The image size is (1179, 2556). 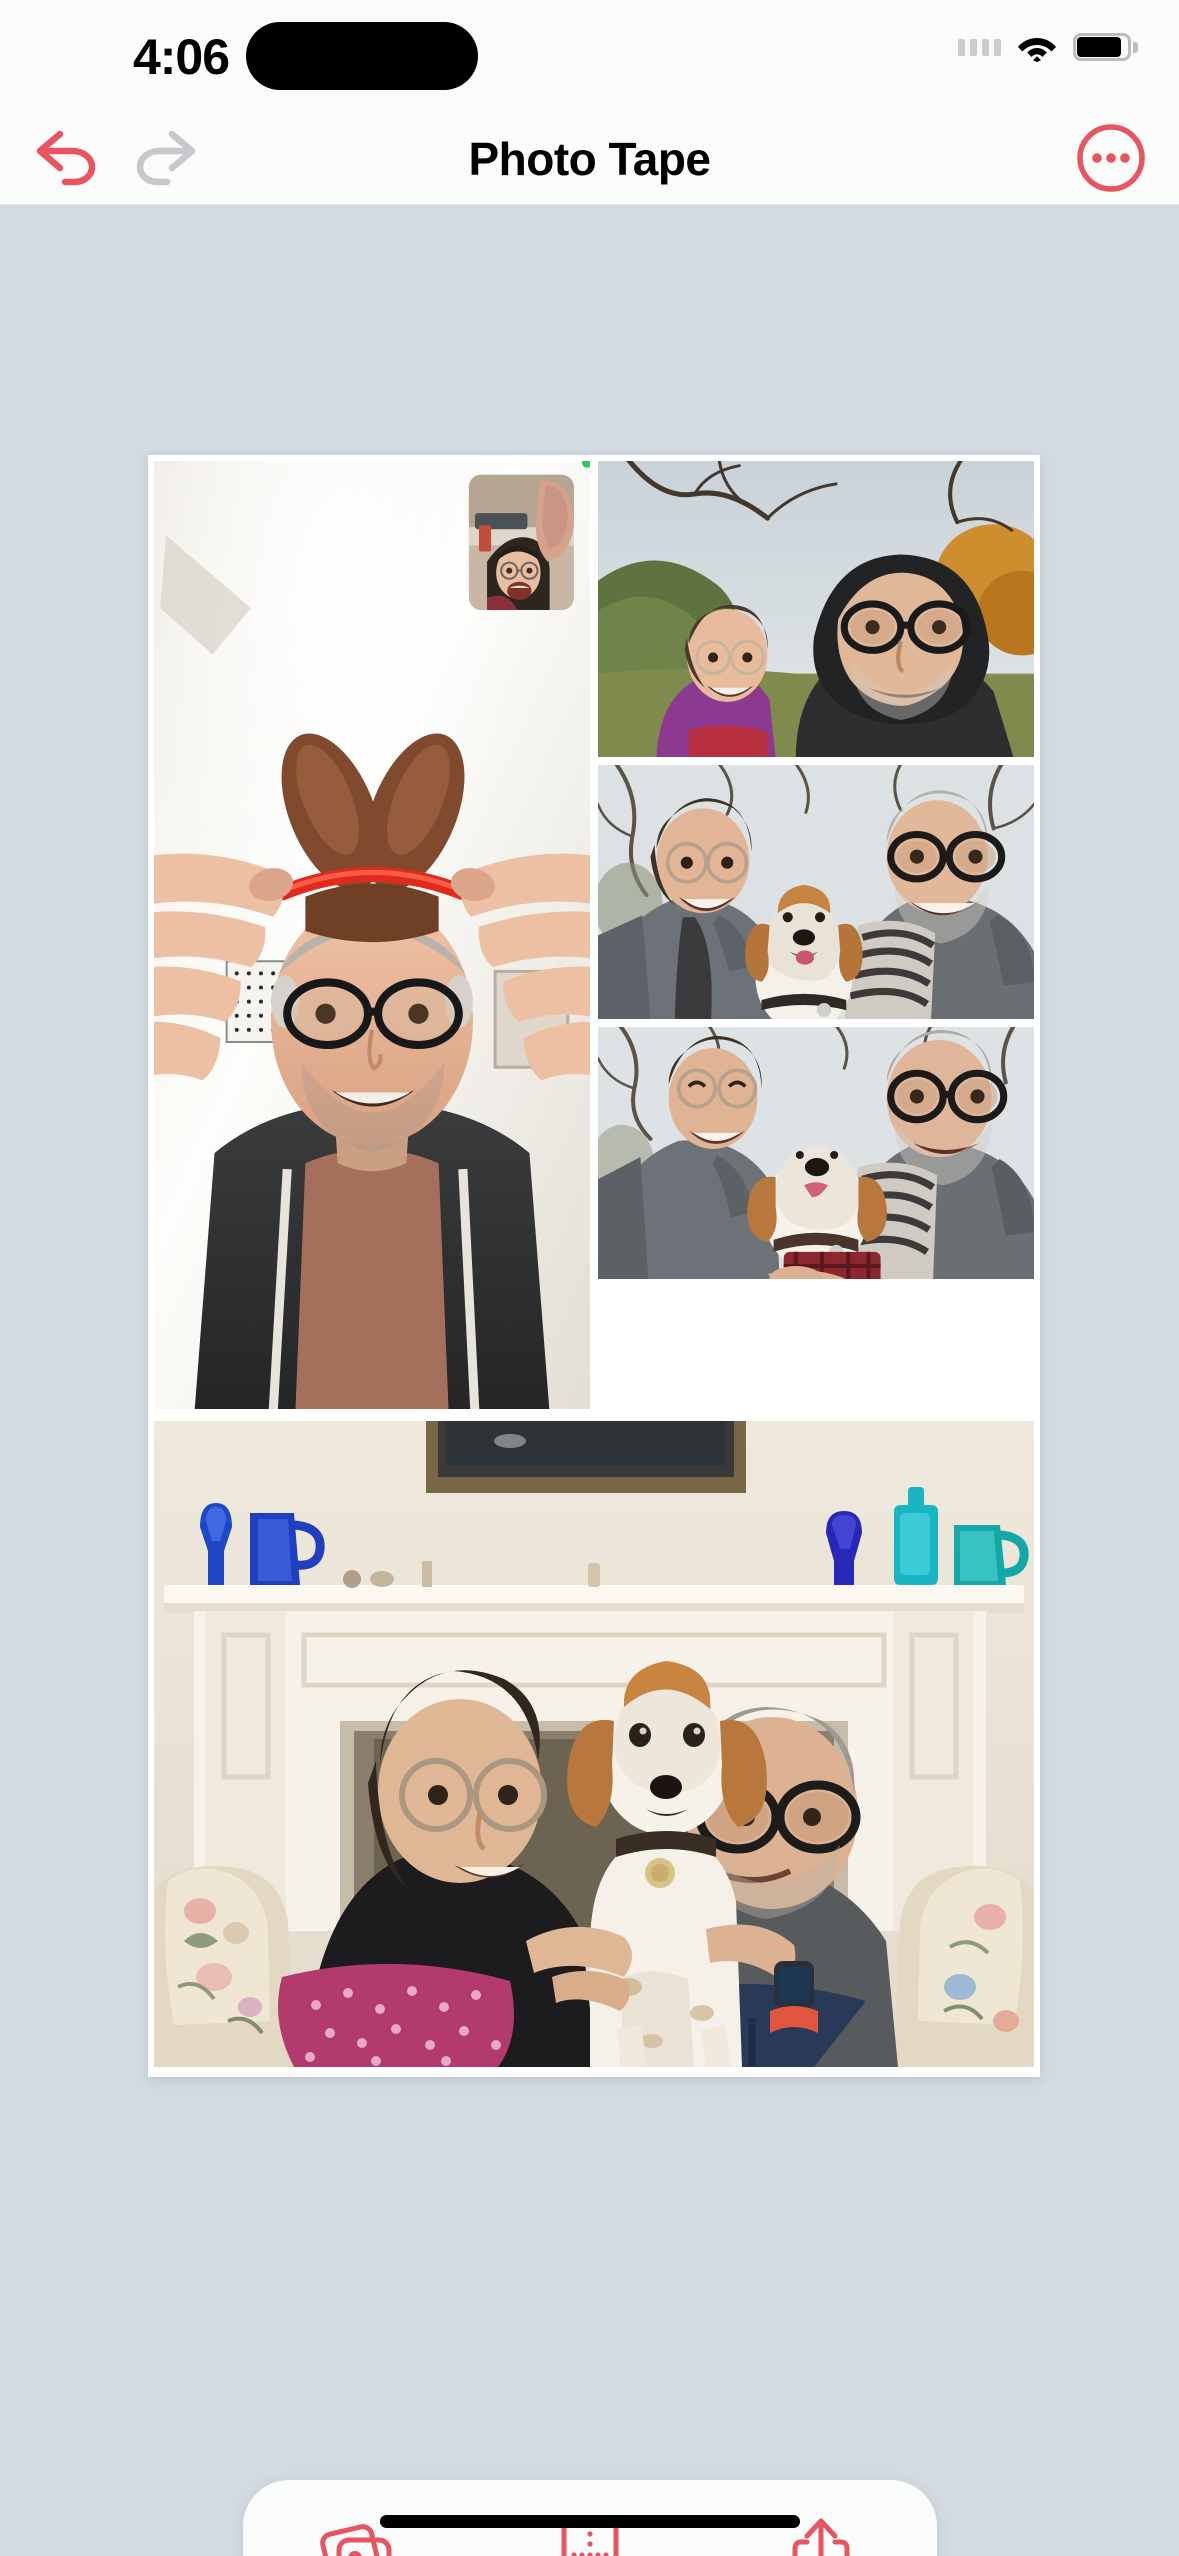 I want to click on page-title: Photo Tape, so click(x=589, y=159).